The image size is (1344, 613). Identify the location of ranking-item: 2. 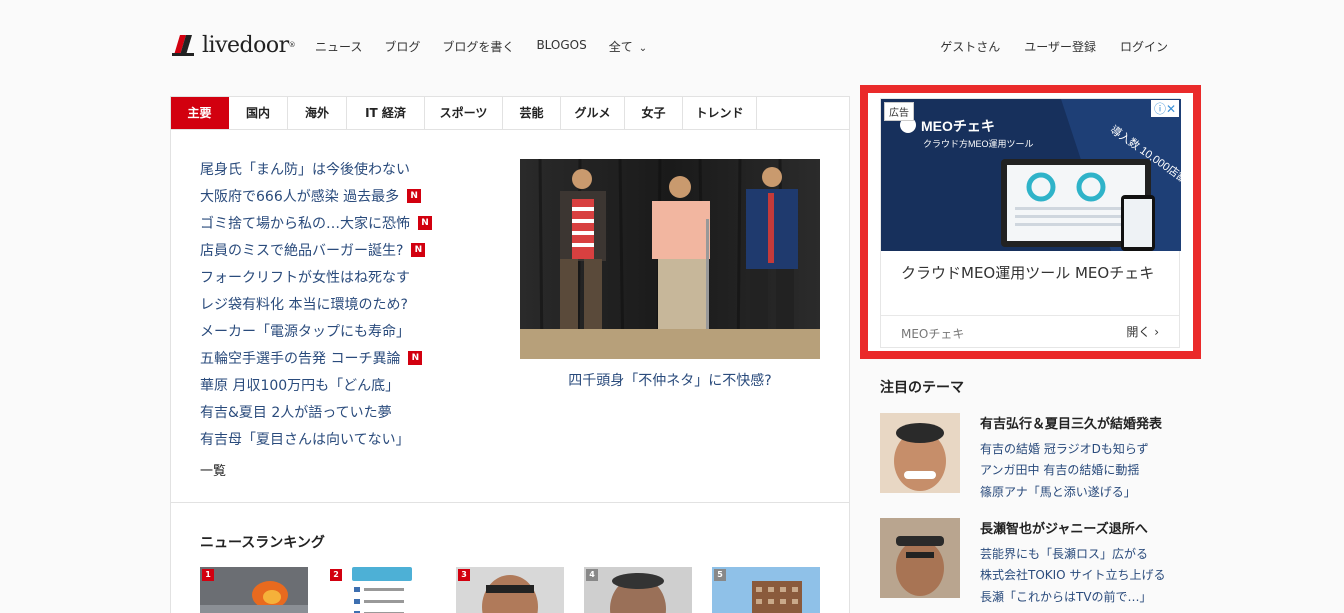
(382, 590).